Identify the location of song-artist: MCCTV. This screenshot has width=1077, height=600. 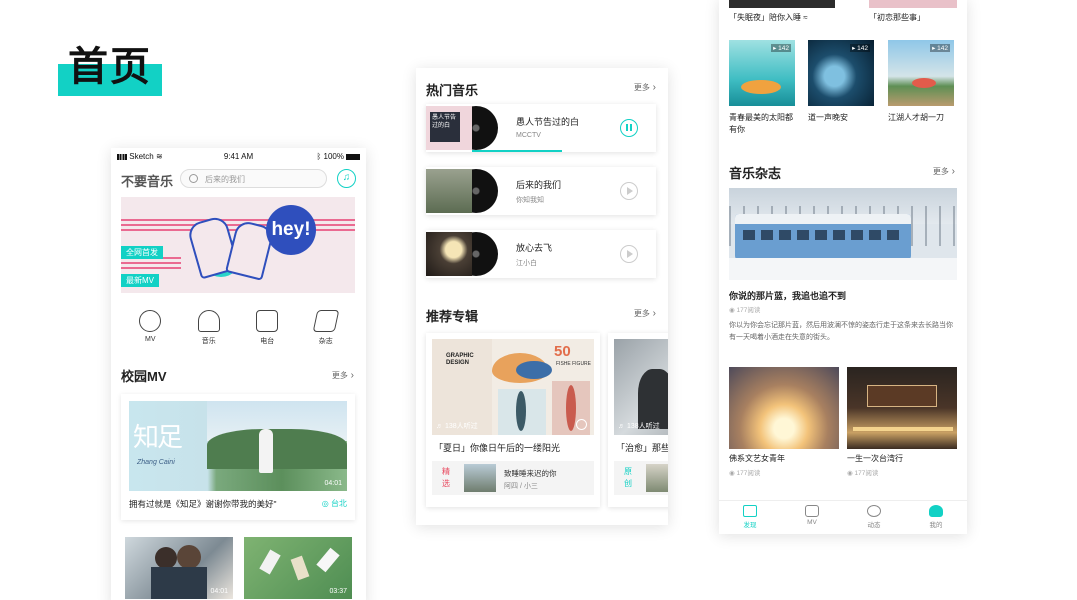
(528, 135).